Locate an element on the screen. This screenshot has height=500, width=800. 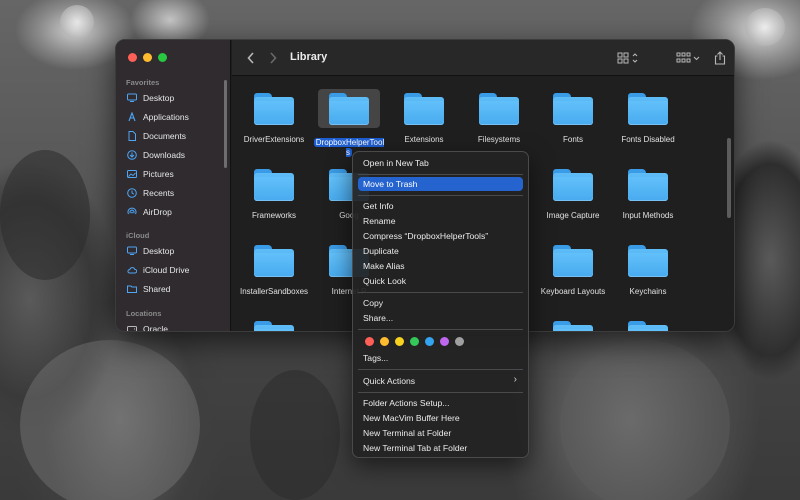
folder-item: Extensions is located at coordinates (424, 119).